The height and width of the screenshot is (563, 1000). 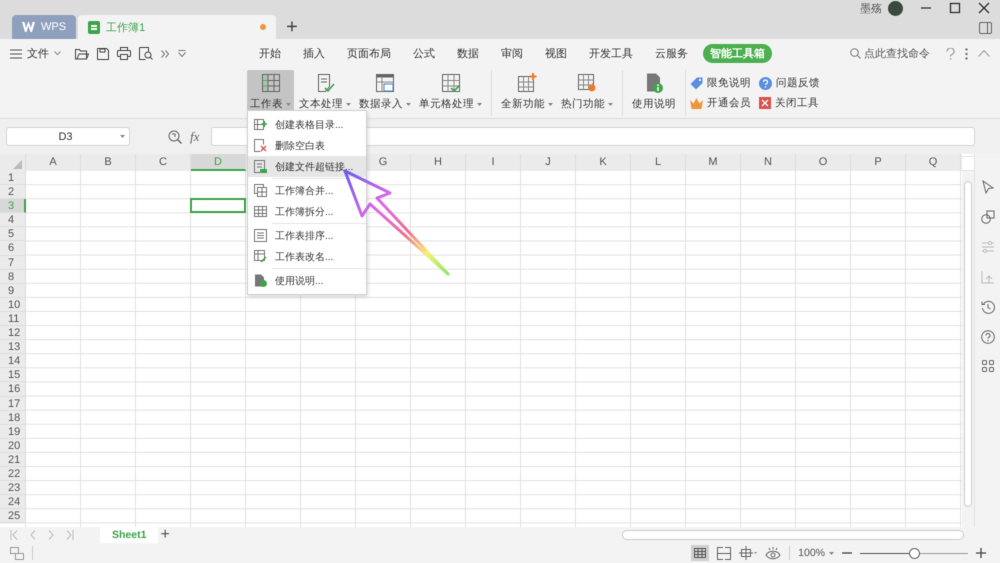 I want to click on ribbon-button: 全新功能, so click(x=527, y=92).